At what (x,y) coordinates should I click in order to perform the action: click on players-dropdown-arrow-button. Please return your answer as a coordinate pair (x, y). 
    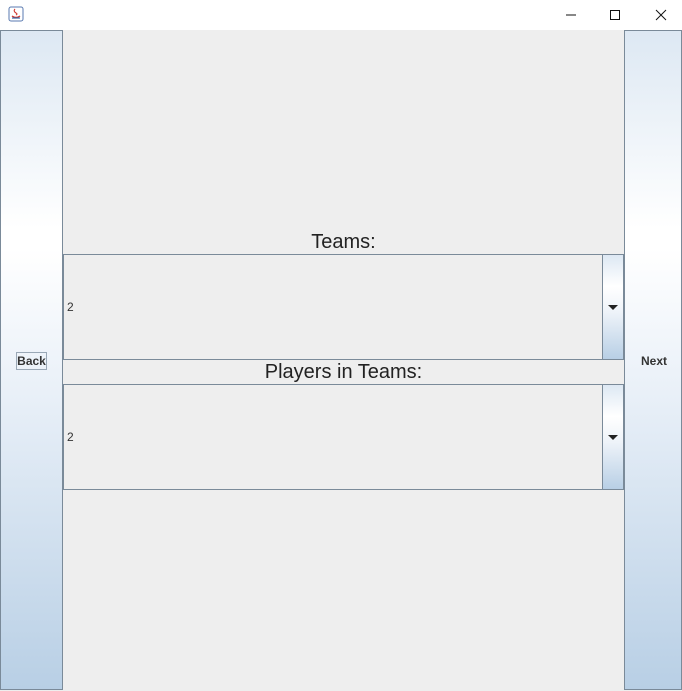
    Looking at the image, I should click on (612, 437).